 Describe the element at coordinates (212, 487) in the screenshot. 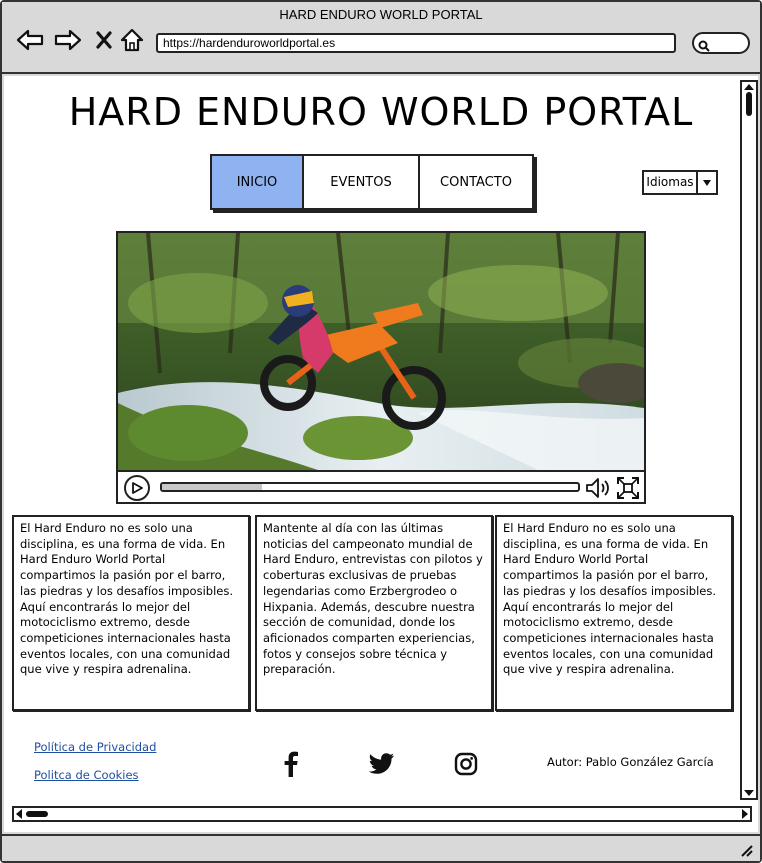

I see `video-progress-fill` at that location.